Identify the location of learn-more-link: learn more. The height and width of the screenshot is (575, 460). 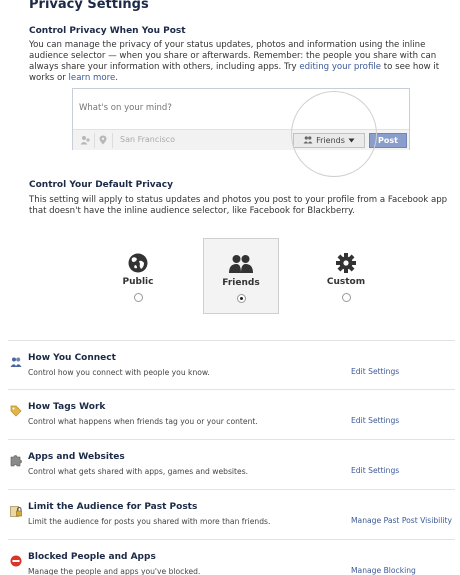
(92, 78).